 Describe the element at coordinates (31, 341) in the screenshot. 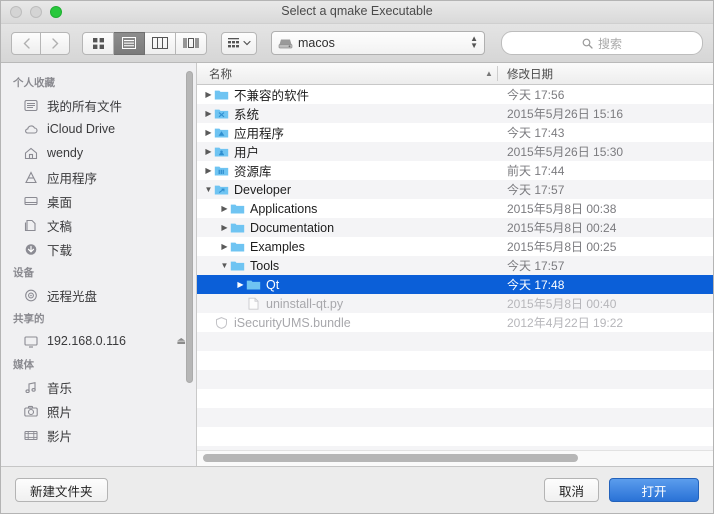

I see `display-icon` at that location.